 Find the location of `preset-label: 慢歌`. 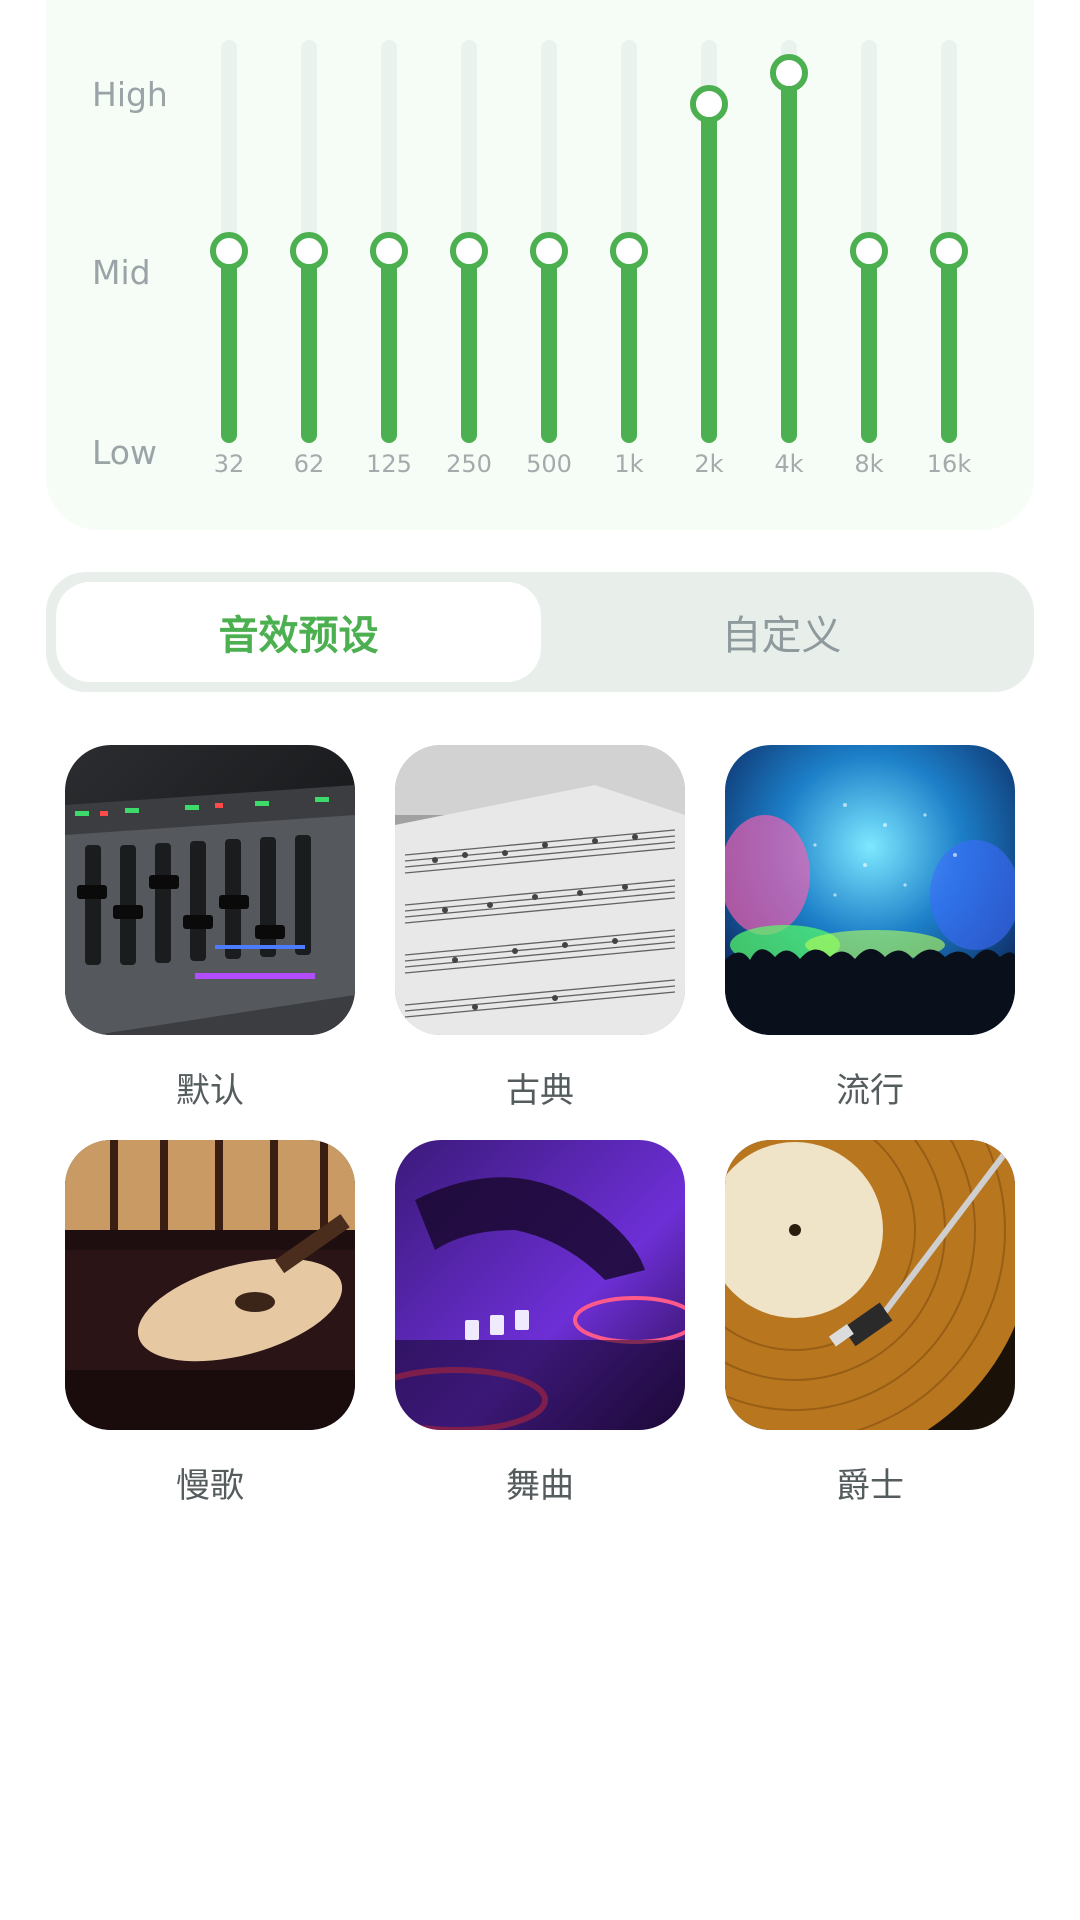

preset-label: 慢歌 is located at coordinates (210, 1486).